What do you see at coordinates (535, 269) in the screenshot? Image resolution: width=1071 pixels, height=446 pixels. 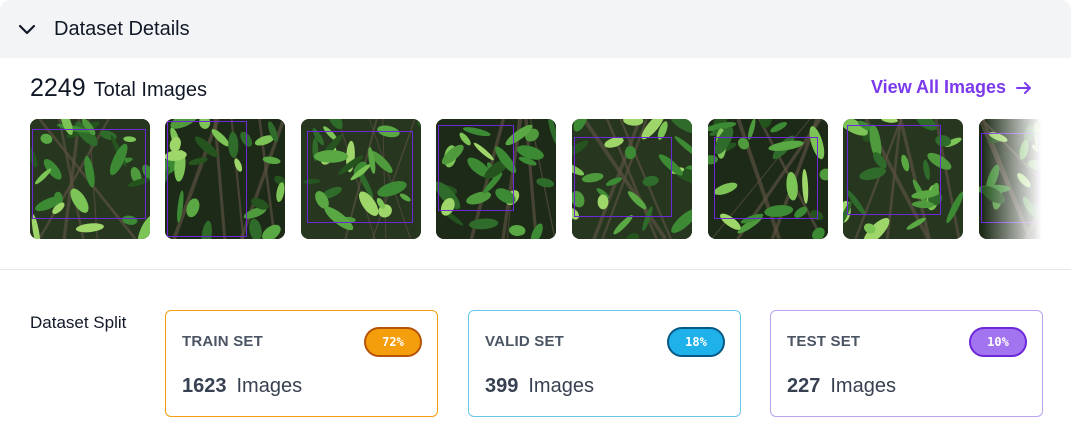 I see `divider` at bounding box center [535, 269].